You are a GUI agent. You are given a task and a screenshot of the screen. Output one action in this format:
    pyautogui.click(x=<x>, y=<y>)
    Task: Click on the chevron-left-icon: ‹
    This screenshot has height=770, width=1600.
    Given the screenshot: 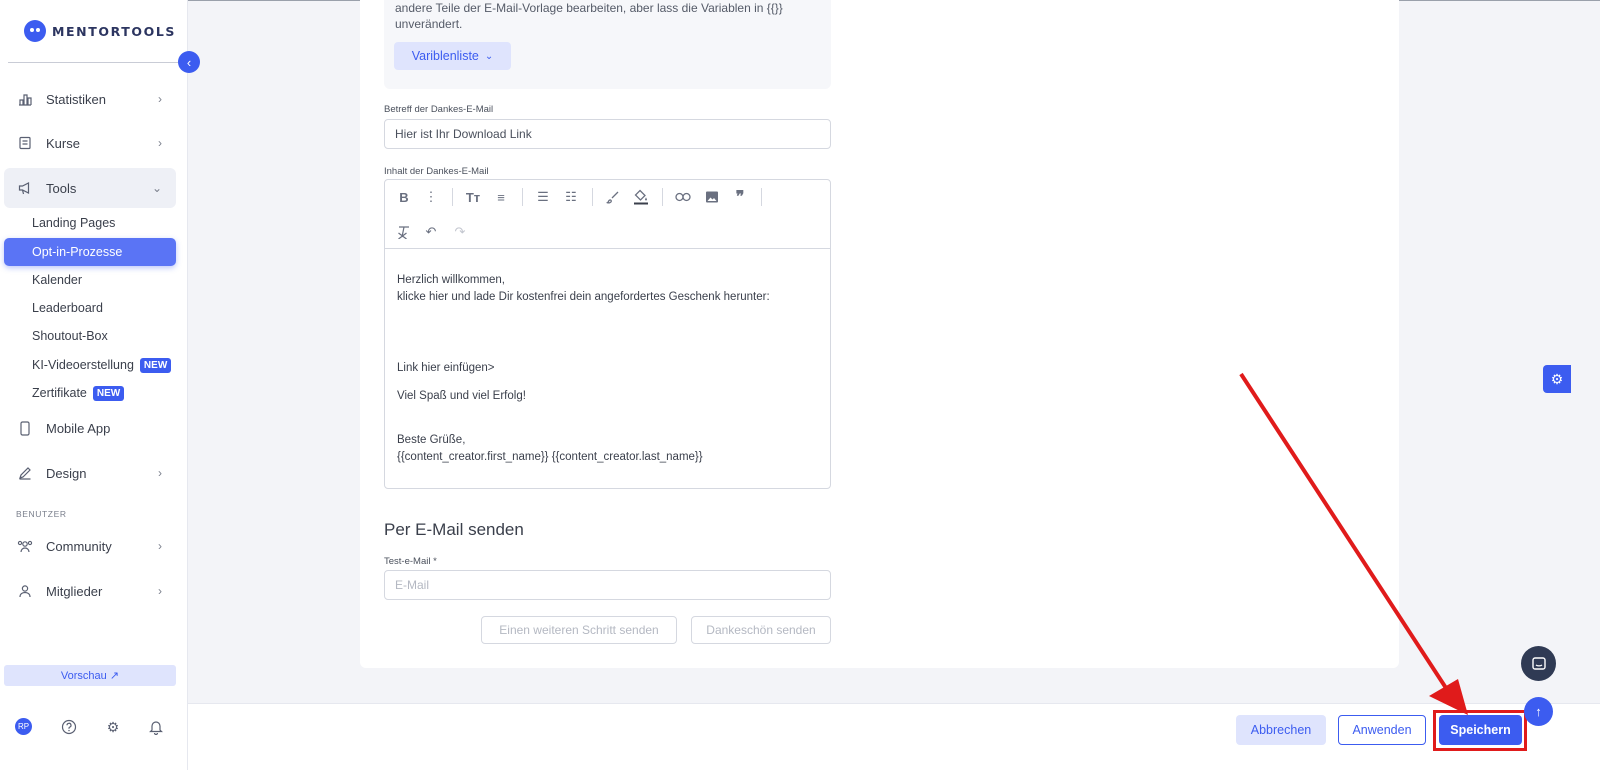 What is the action you would take?
    pyautogui.click(x=189, y=62)
    